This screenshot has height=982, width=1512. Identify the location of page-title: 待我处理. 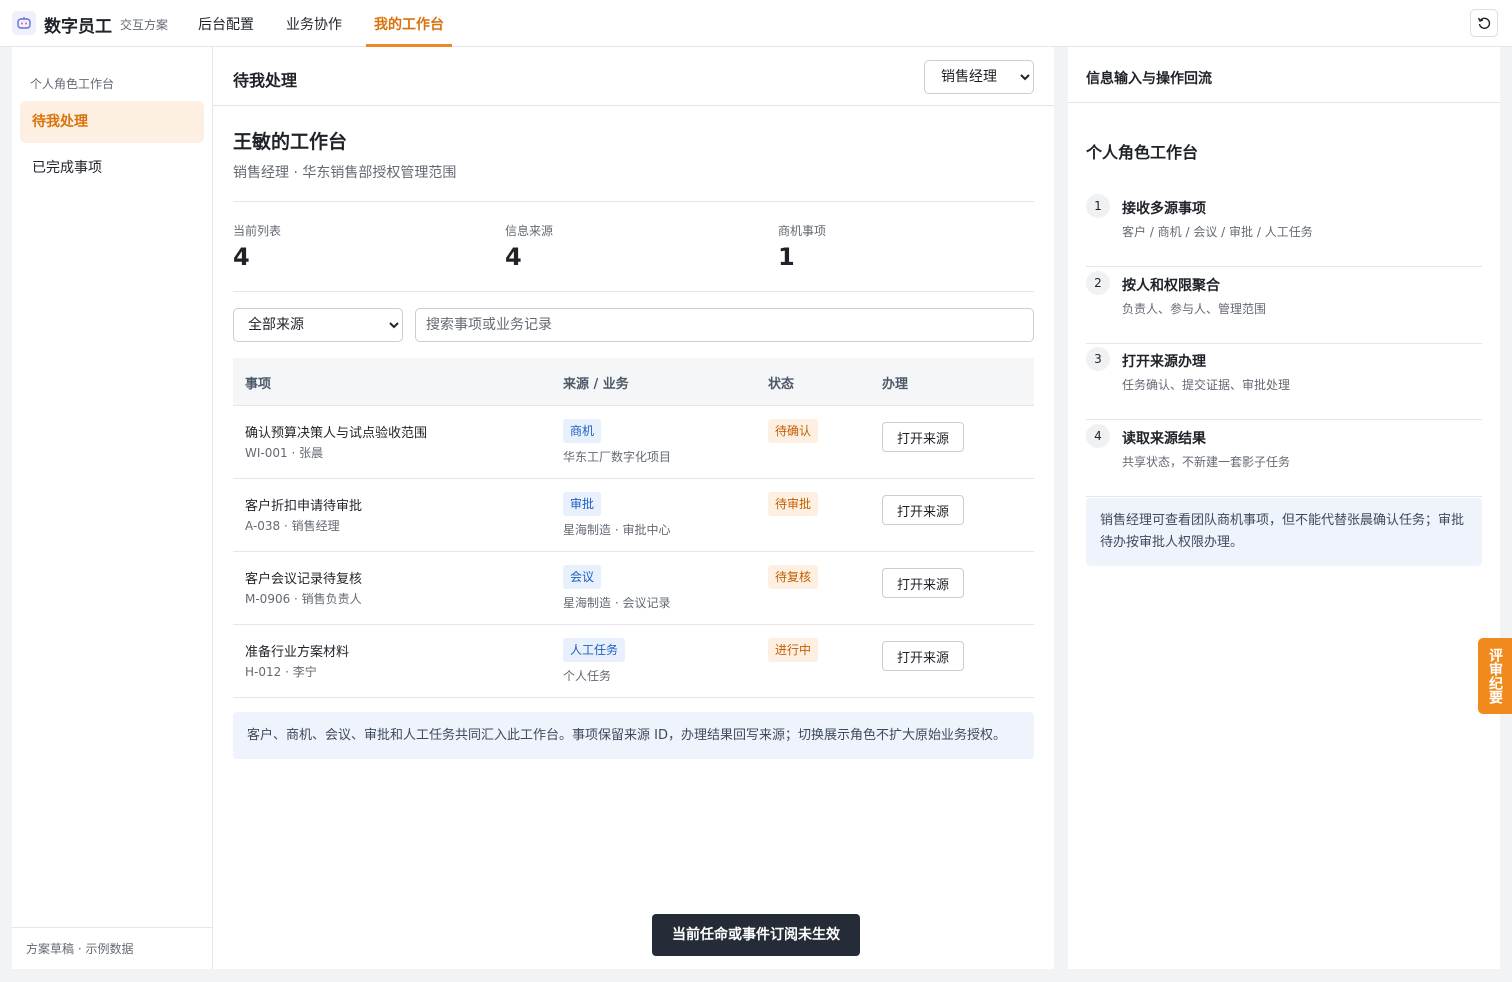
(265, 80).